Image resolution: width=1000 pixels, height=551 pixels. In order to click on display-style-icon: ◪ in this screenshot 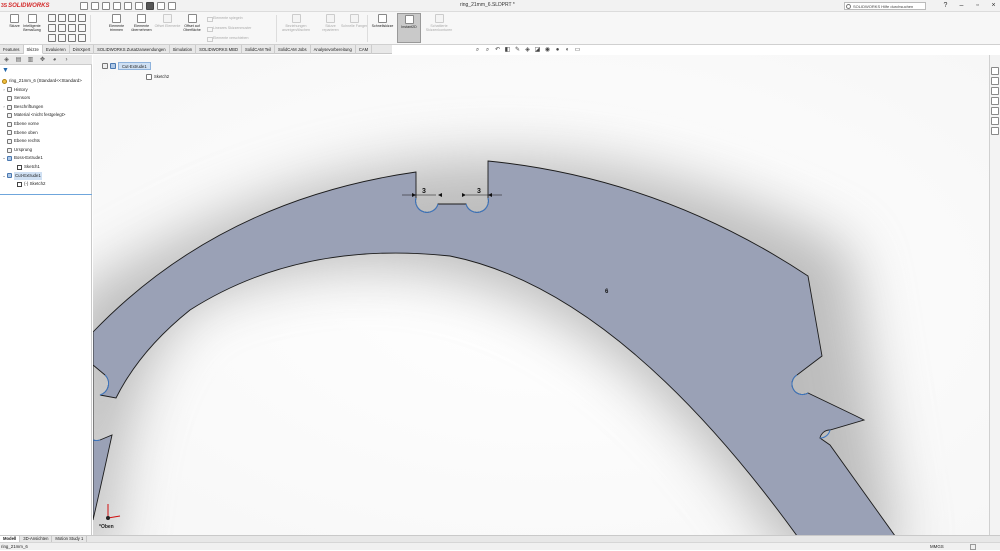, I will do `click(537, 50)`.